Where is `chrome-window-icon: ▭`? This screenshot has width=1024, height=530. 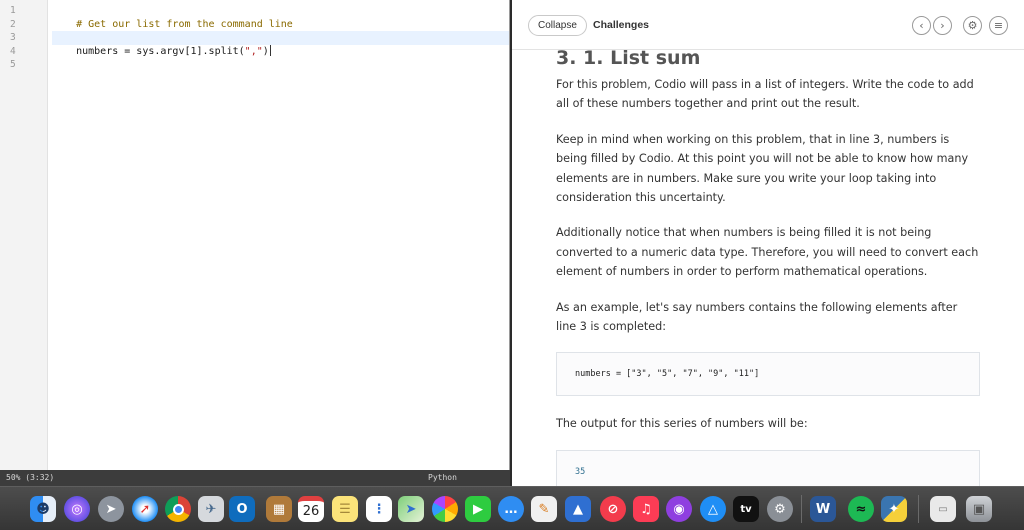 chrome-window-icon: ▭ is located at coordinates (943, 509).